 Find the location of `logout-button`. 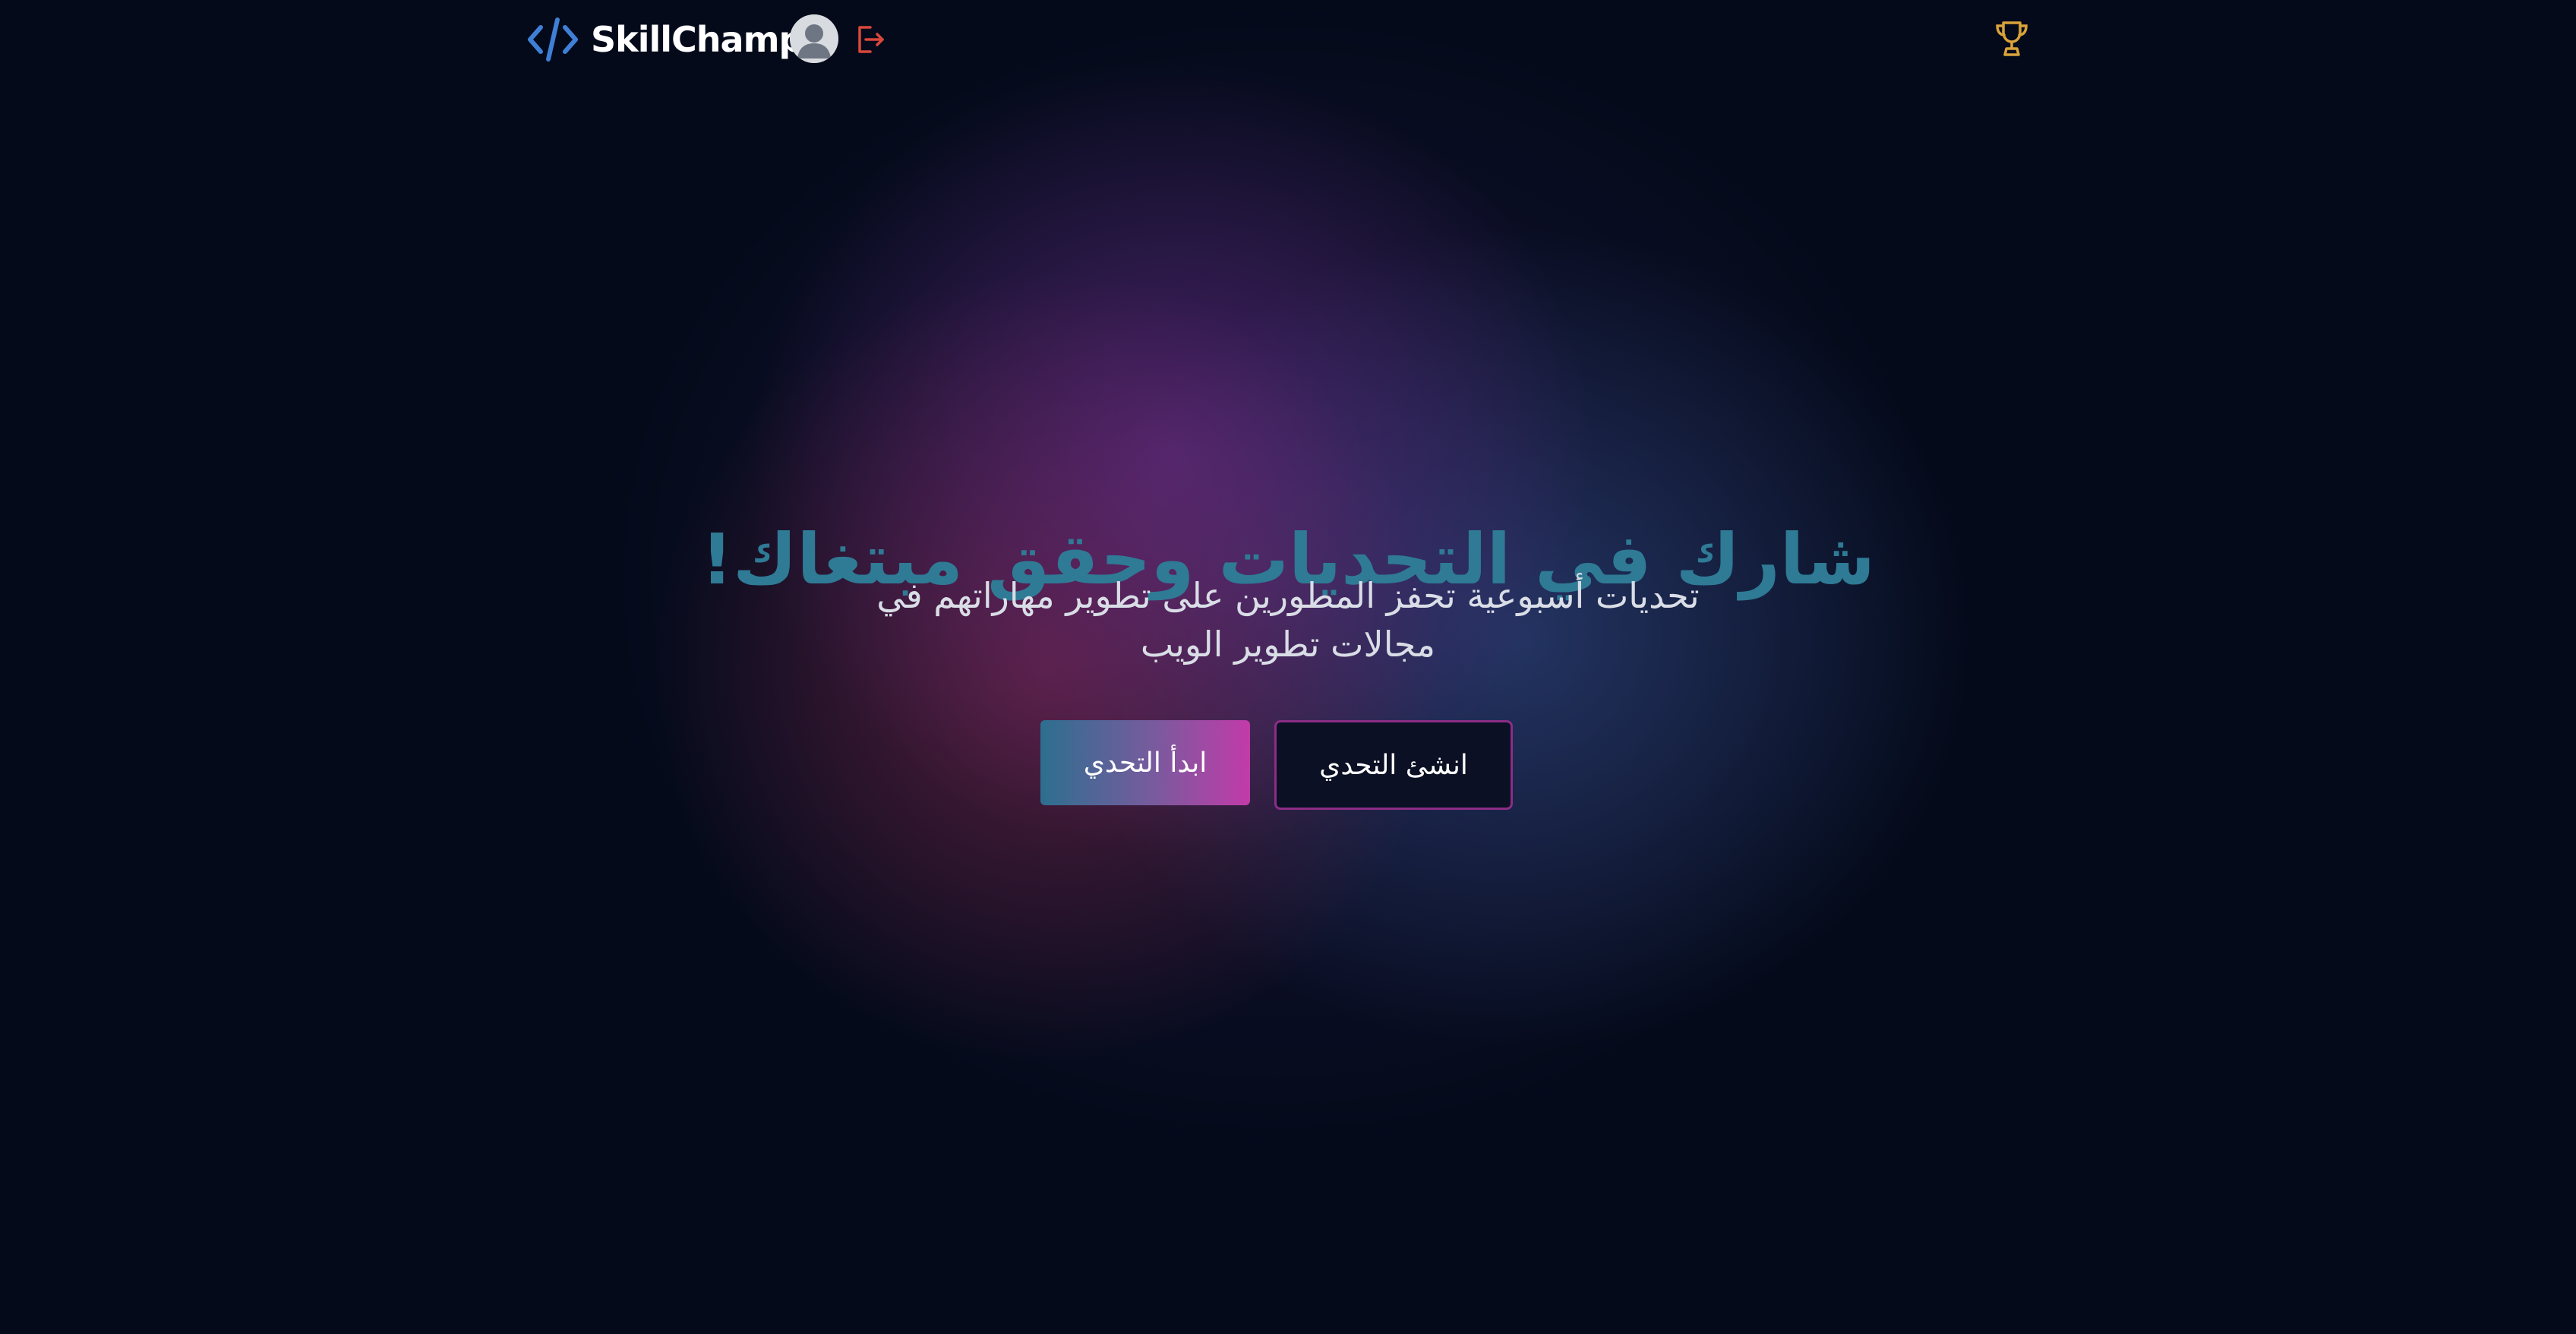

logout-button is located at coordinates (870, 39).